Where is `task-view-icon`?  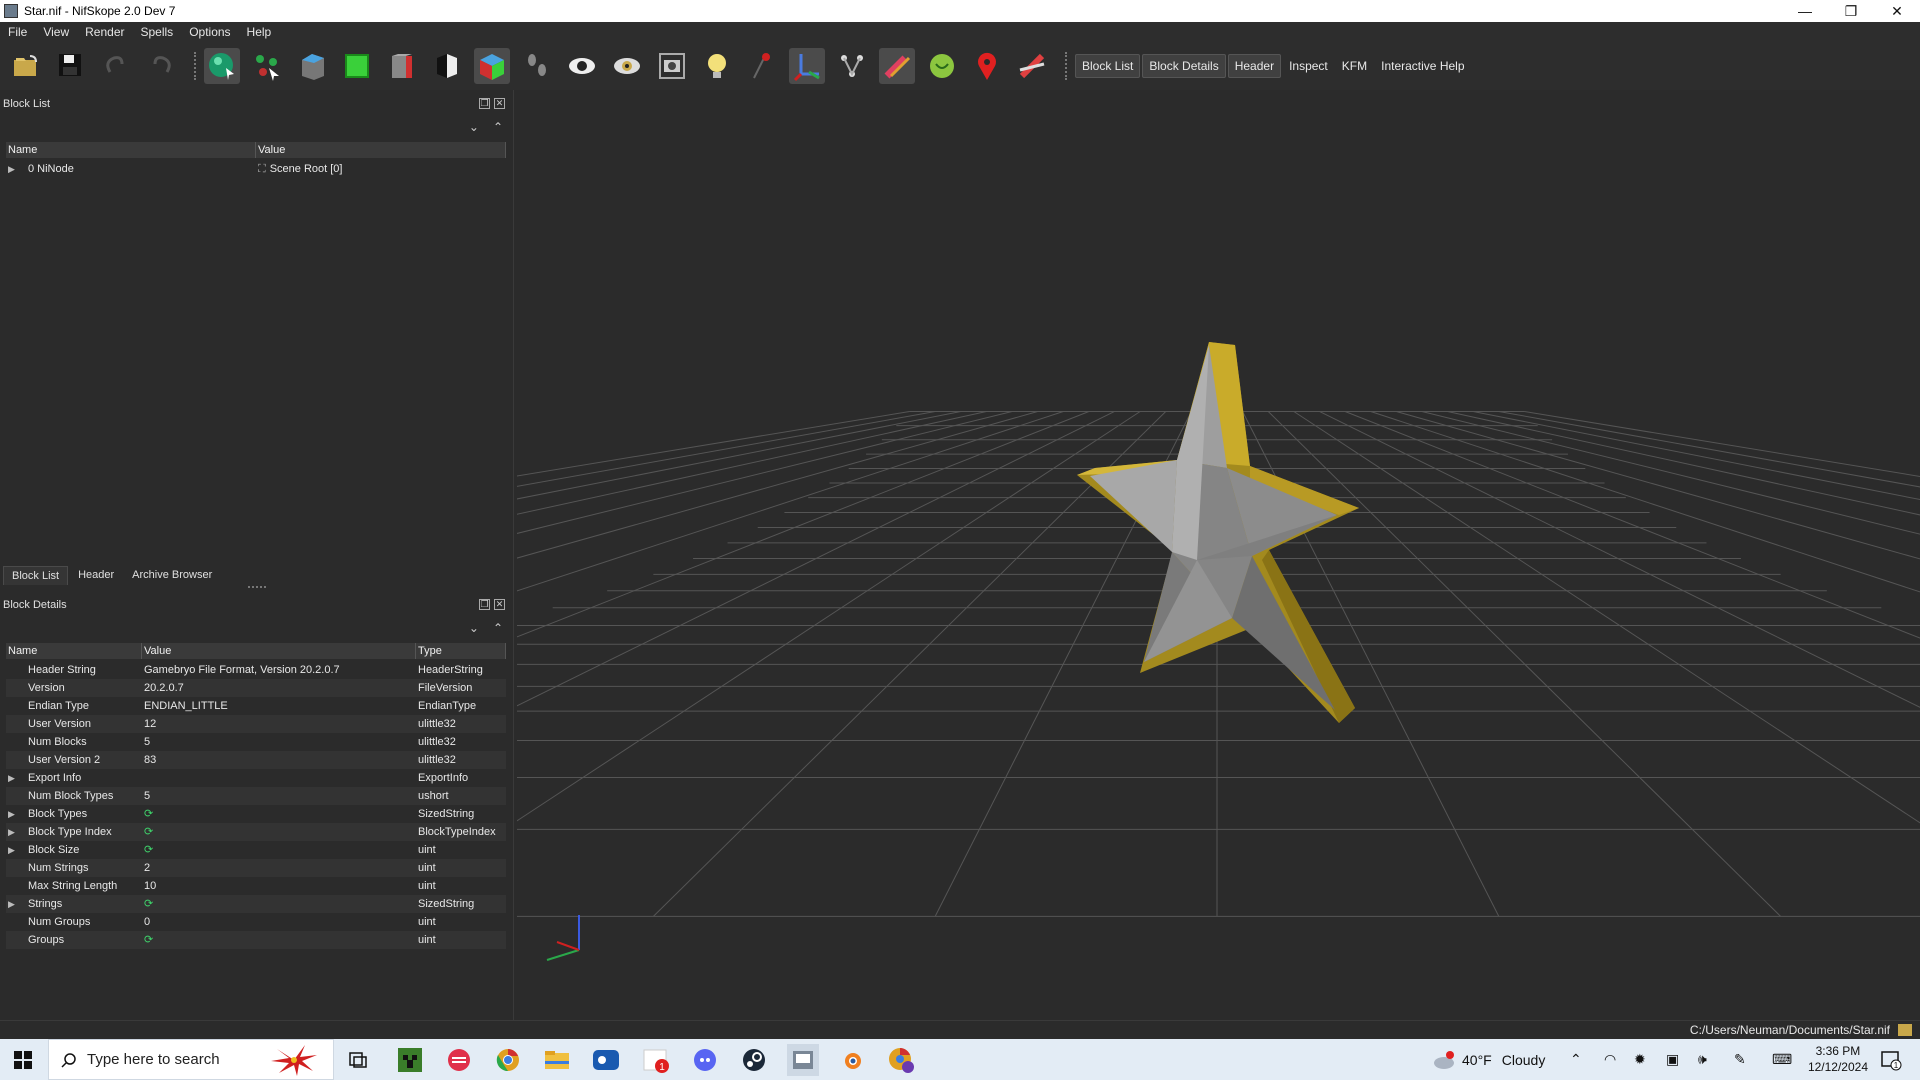
task-view-icon is located at coordinates (358, 1060).